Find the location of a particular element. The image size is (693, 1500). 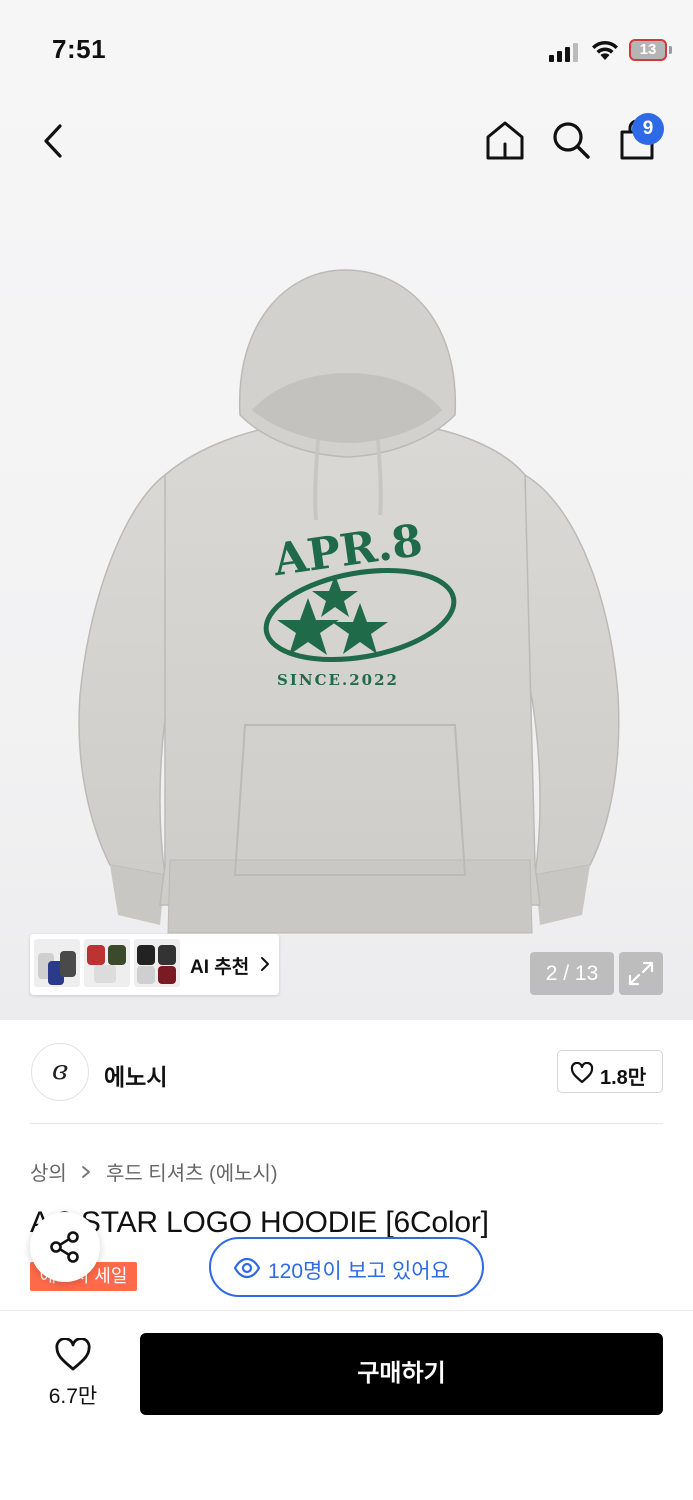

cellular-signal-icon is located at coordinates (563, 52).